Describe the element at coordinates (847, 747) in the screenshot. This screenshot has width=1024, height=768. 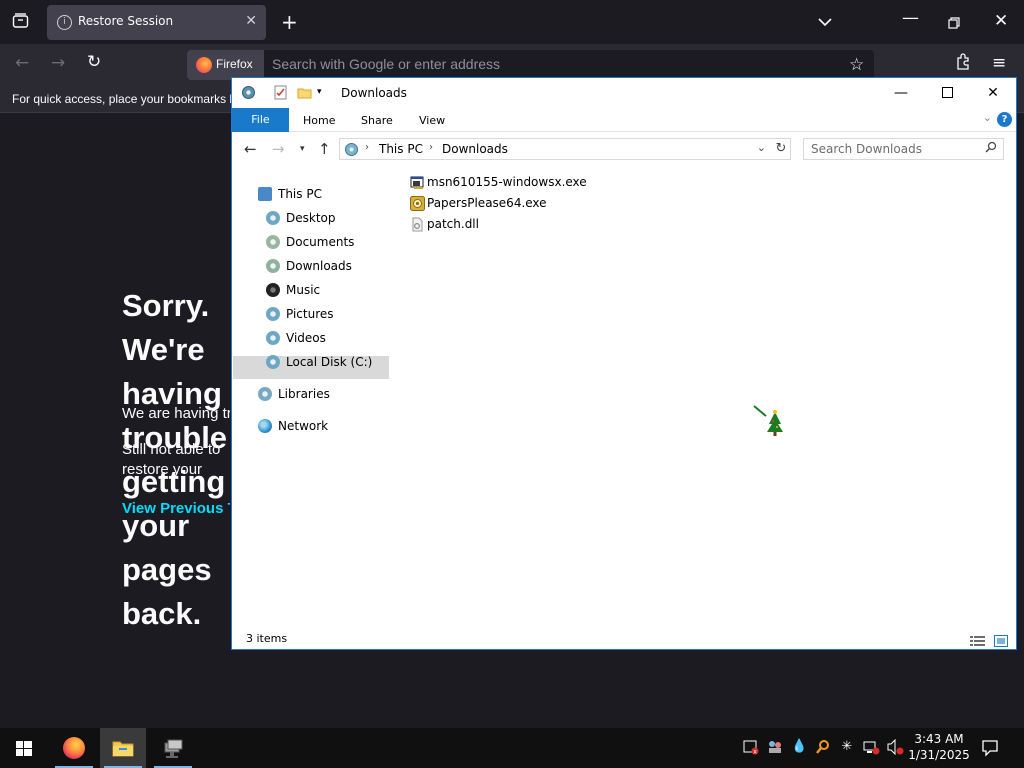
I see `sparkle-icon: ✳` at that location.